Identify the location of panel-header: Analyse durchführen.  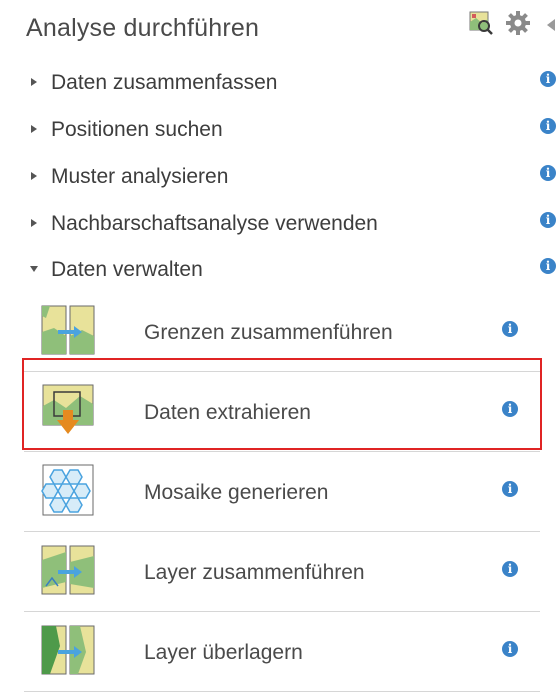
(278, 30).